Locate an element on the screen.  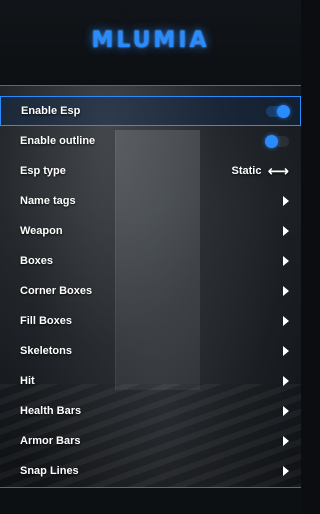
menu-item-label: Armor Bars is located at coordinates (50, 441).